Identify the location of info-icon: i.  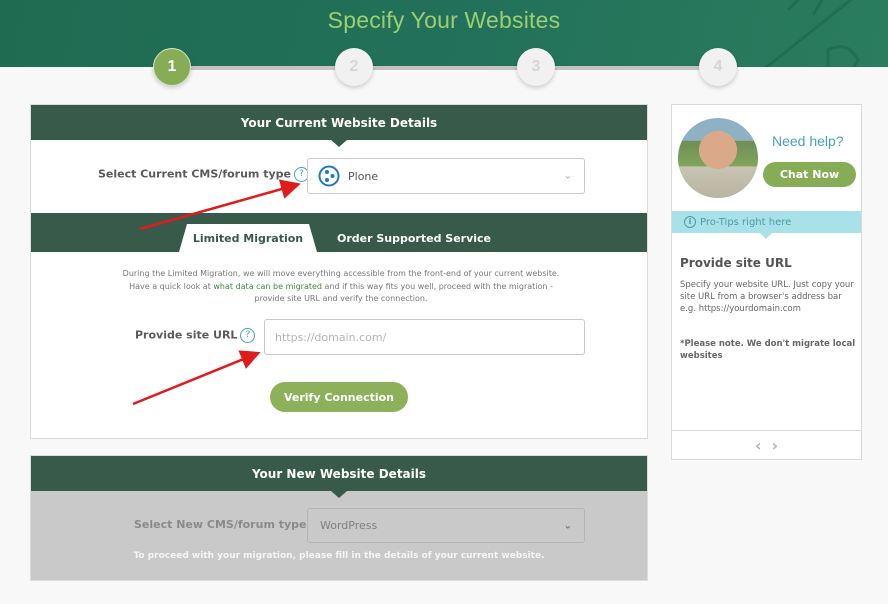
(690, 222).